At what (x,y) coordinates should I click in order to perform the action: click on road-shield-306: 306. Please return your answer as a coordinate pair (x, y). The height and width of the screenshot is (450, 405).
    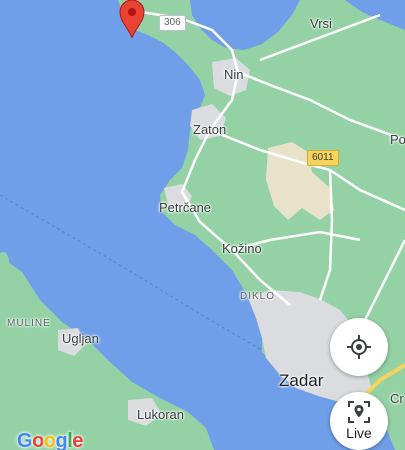
    Looking at the image, I should click on (172, 23).